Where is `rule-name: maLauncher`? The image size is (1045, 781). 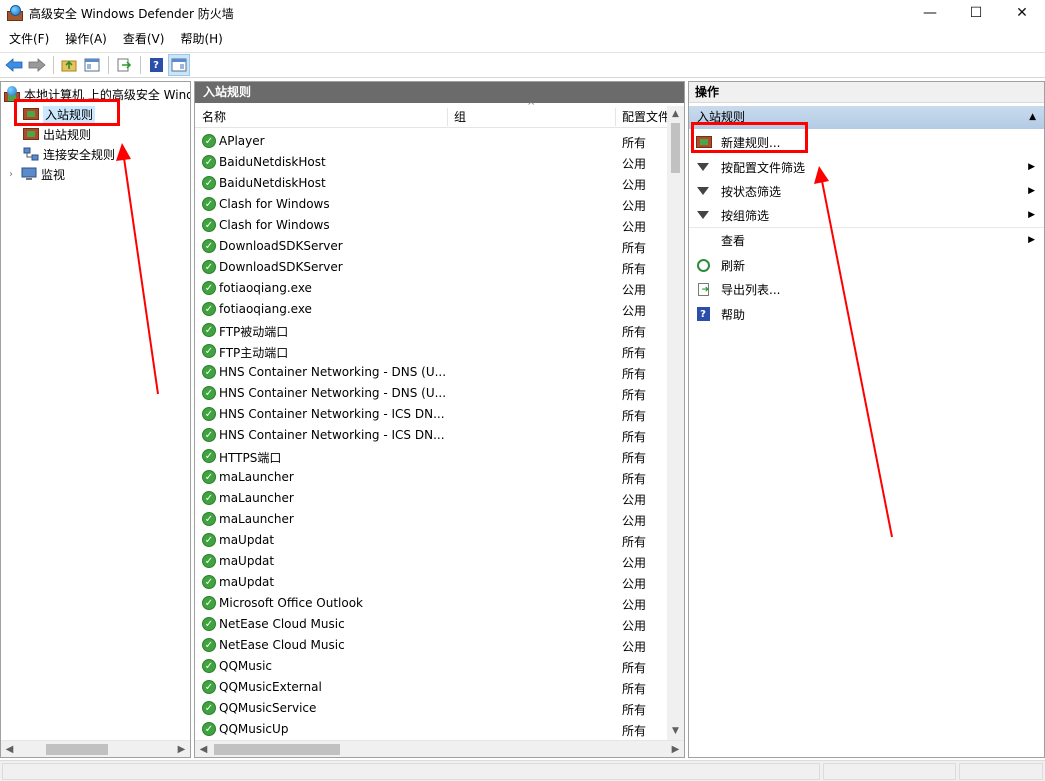
rule-name: maLauncher is located at coordinates (256, 498).